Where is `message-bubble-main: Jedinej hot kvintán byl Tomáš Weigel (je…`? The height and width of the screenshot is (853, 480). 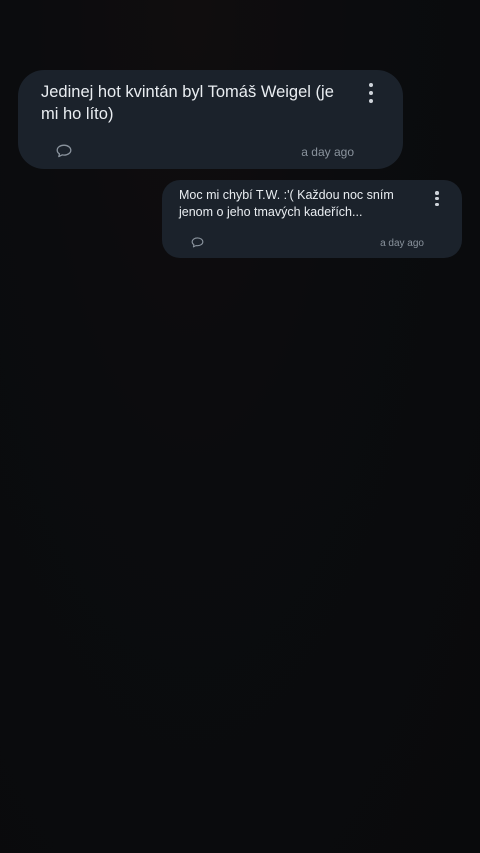
message-bubble-main: Jedinej hot kvintán byl Tomáš Weigel (je… is located at coordinates (210, 119).